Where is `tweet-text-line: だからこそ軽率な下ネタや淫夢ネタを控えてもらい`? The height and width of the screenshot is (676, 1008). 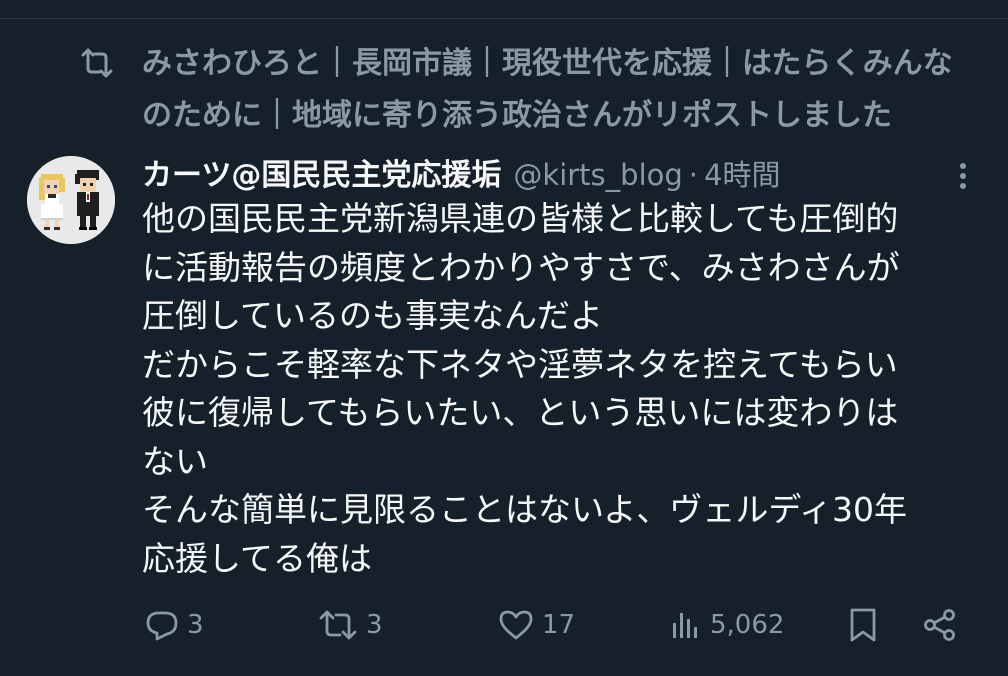
tweet-text-line: だからこそ軽率な下ネタや淫夢ネタを控えてもらい is located at coordinates (520, 364).